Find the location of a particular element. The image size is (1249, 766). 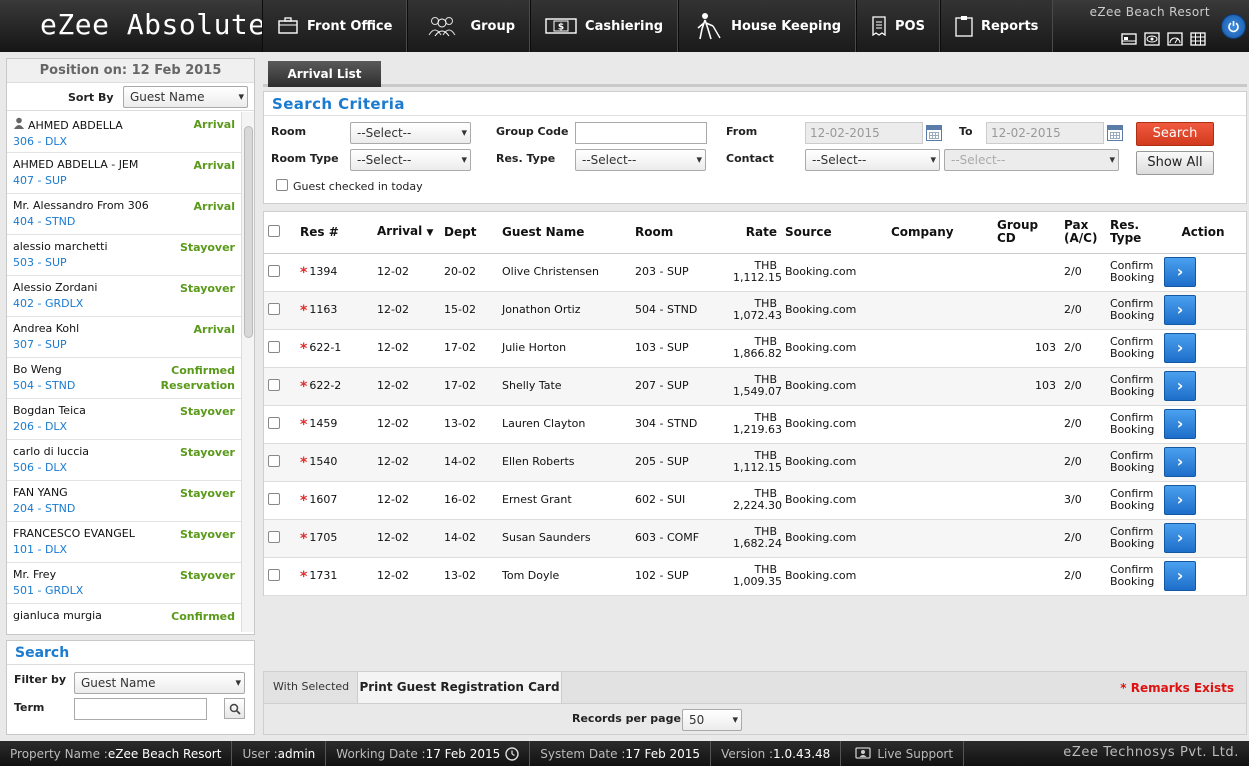

search-button: Search is located at coordinates (1175, 134).